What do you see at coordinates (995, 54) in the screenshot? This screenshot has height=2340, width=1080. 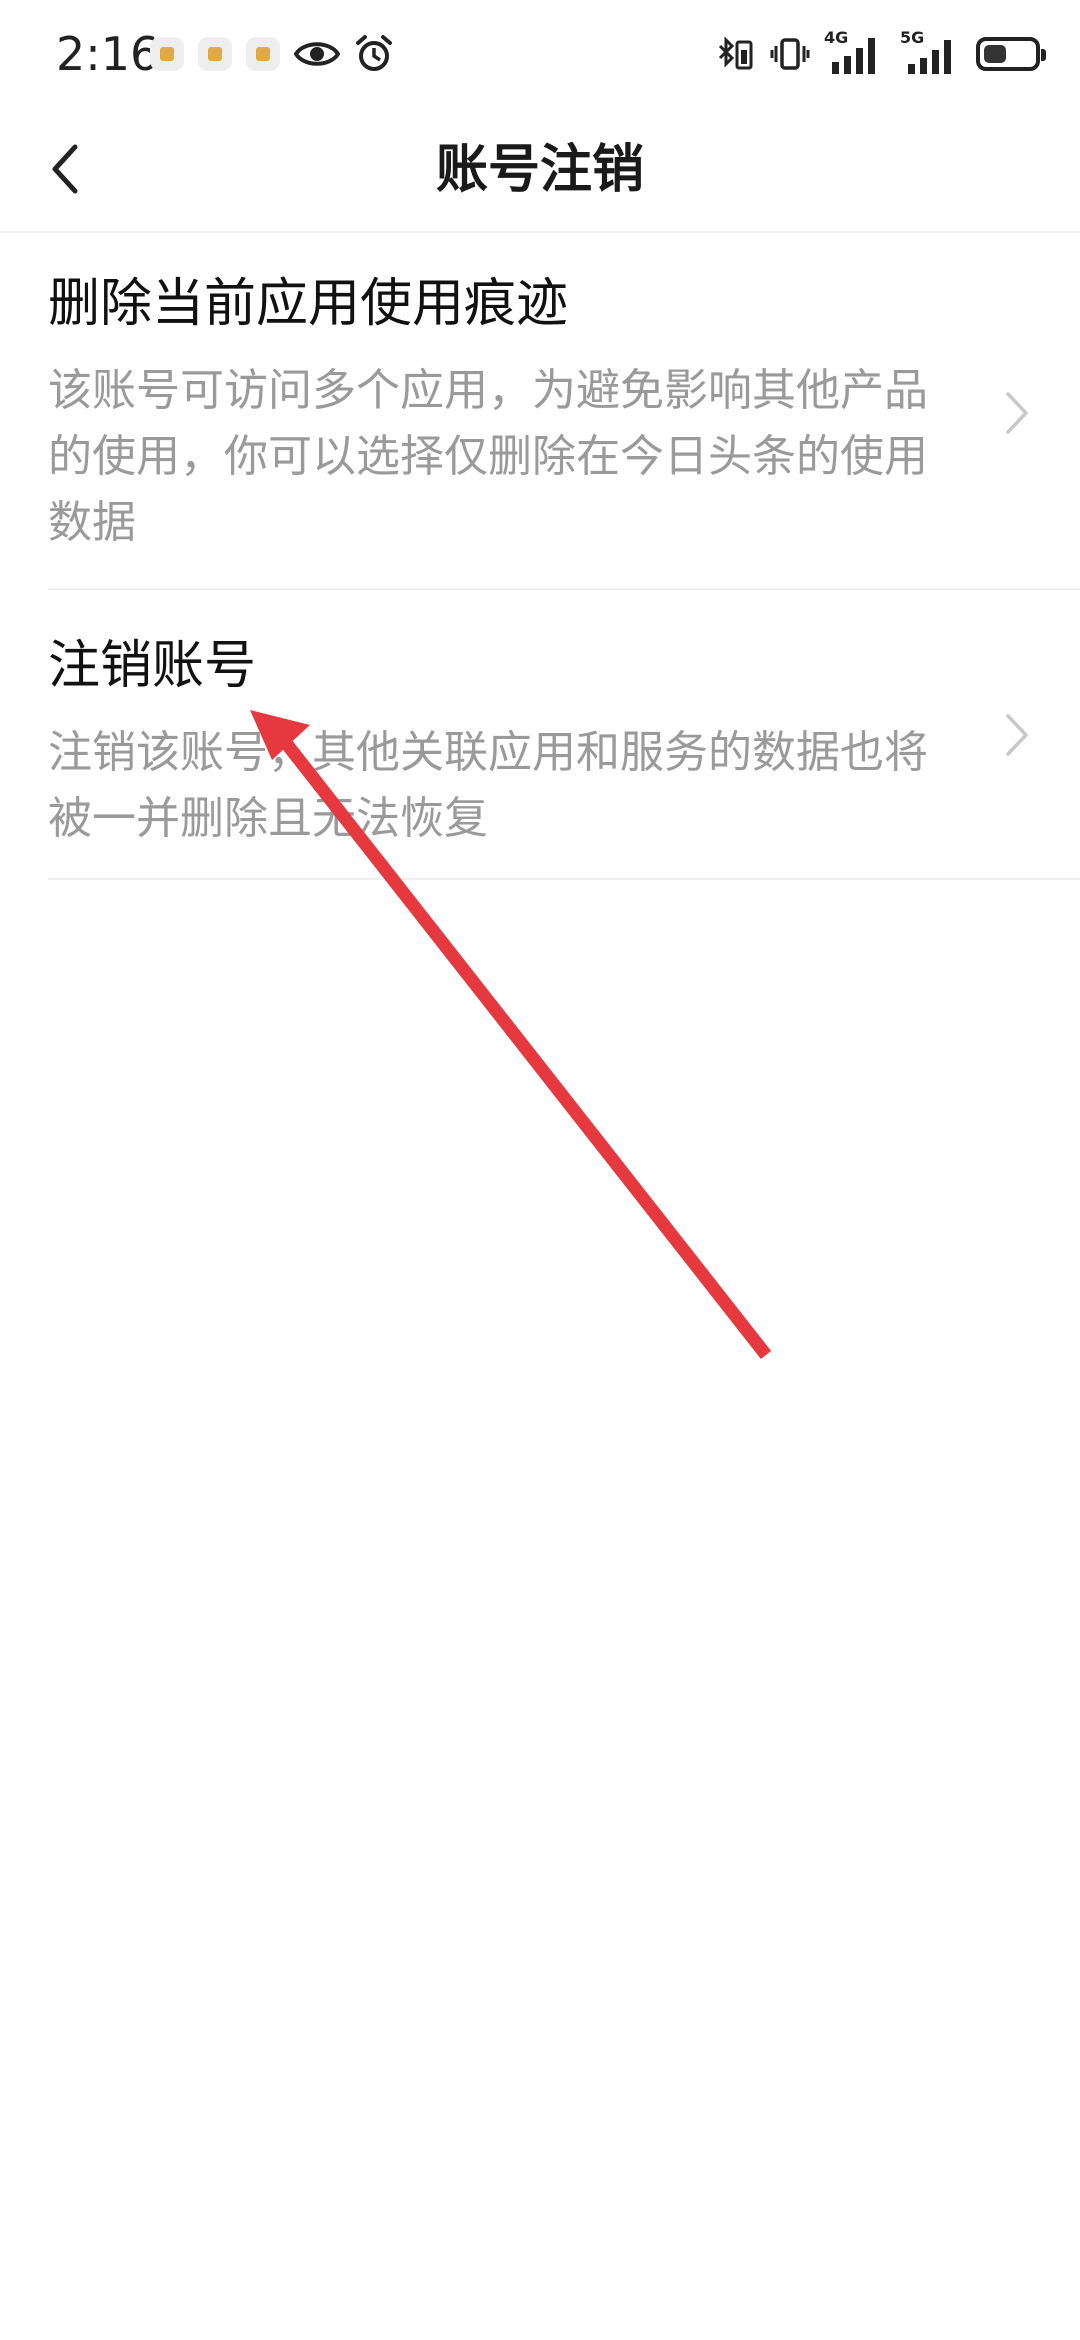 I see `battery-level` at bounding box center [995, 54].